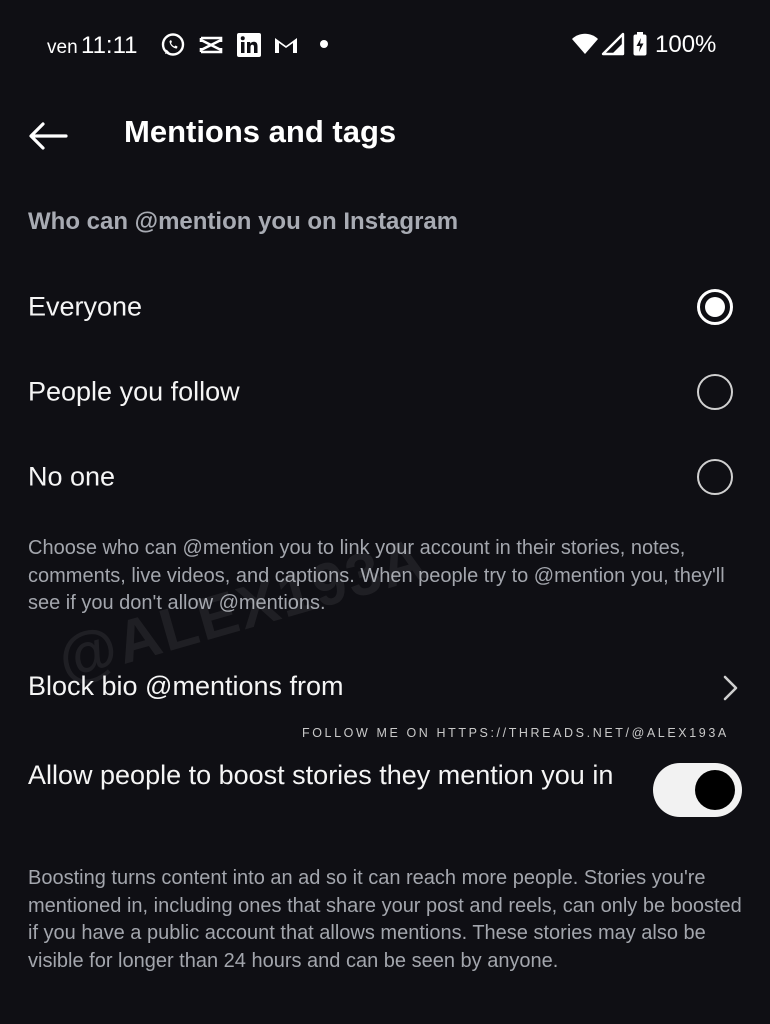 This screenshot has height=1024, width=770. Describe the element at coordinates (243, 221) in the screenshot. I see `mentions-section-header: Who can @mention you on Instagram` at that location.